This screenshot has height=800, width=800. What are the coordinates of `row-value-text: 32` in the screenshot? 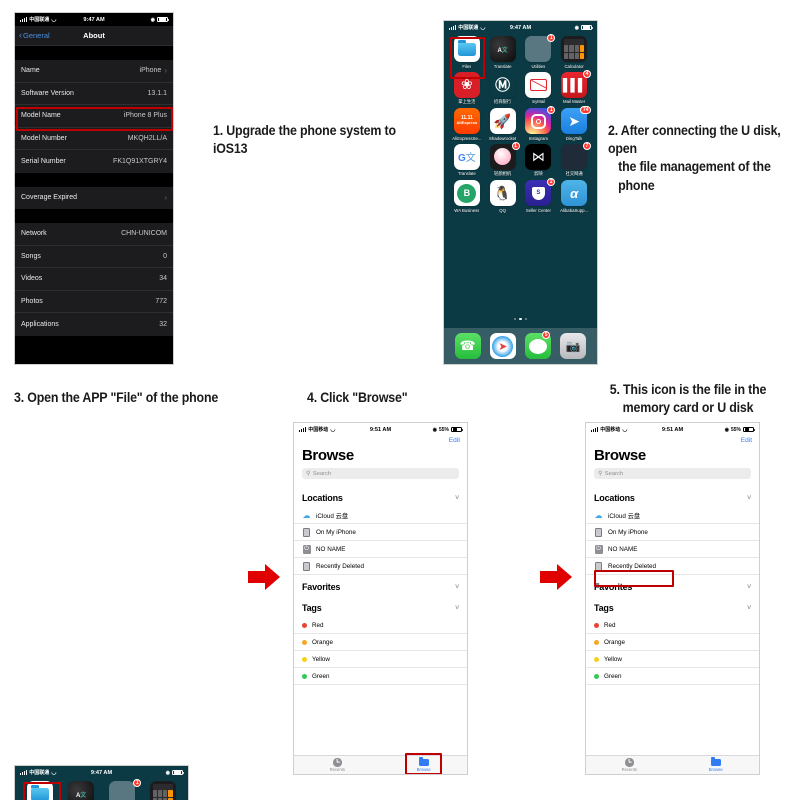 It's located at (163, 324).